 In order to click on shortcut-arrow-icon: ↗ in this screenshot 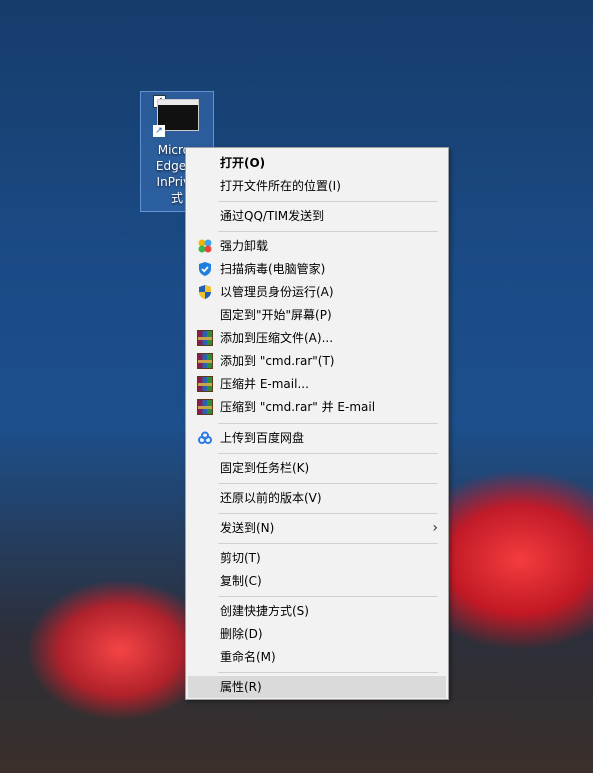, I will do `click(159, 131)`.